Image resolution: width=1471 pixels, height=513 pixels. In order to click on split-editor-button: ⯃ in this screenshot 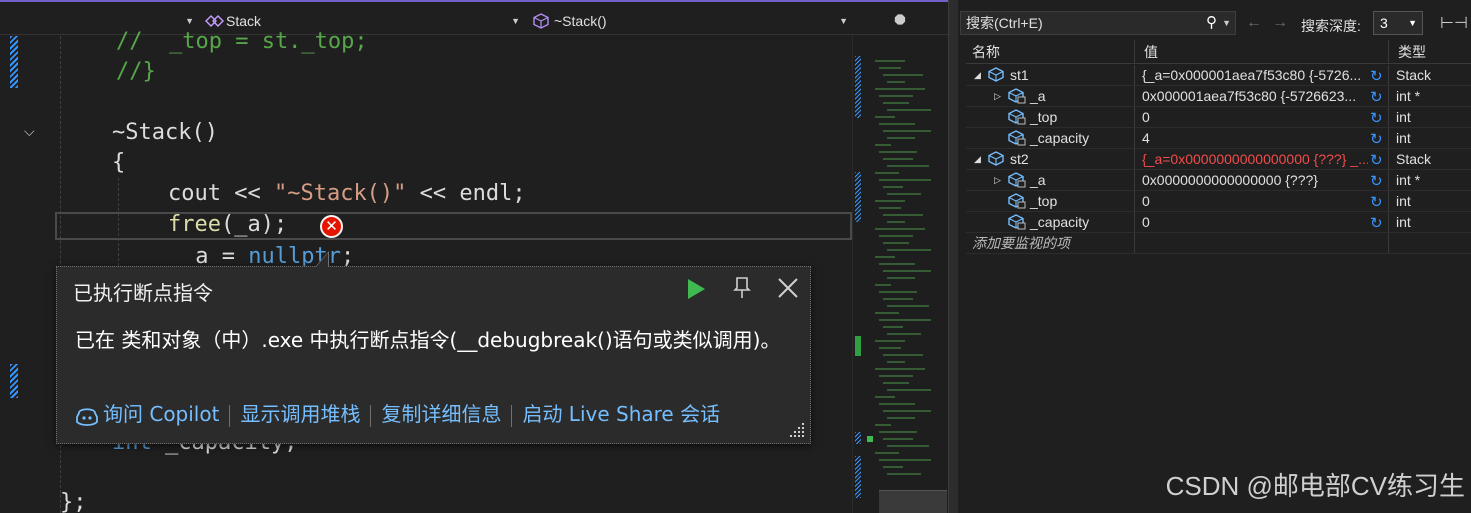, I will do `click(900, 21)`.